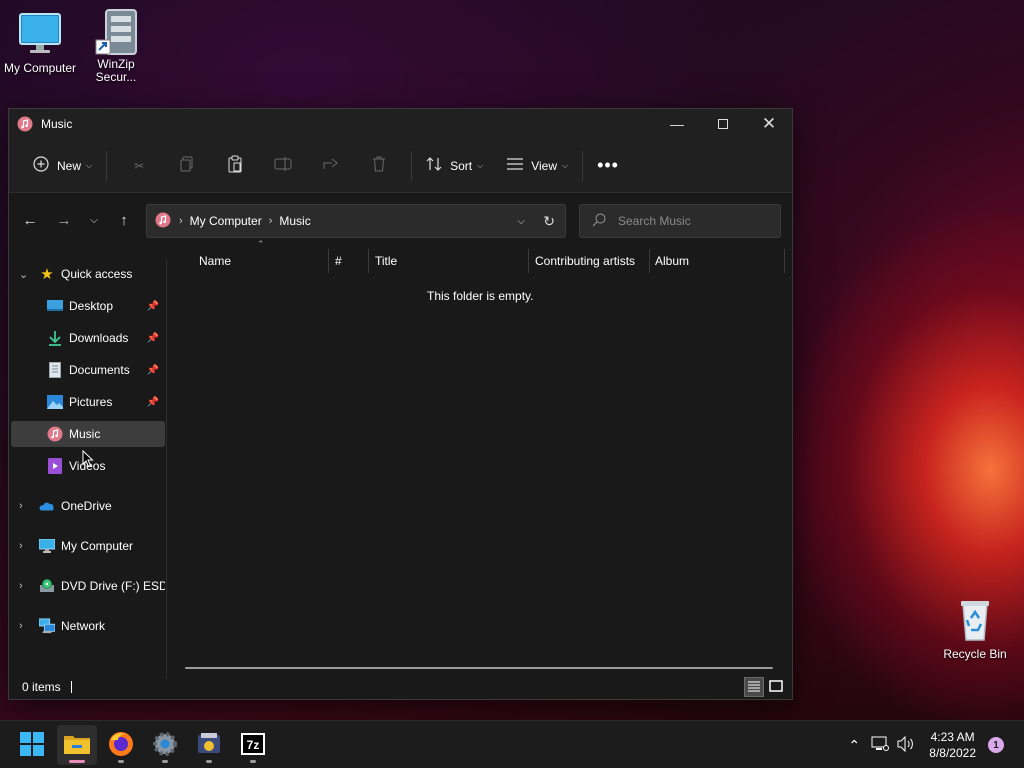 The image size is (1024, 768). I want to click on nav-item-documents: Documents 📌, so click(88, 370).